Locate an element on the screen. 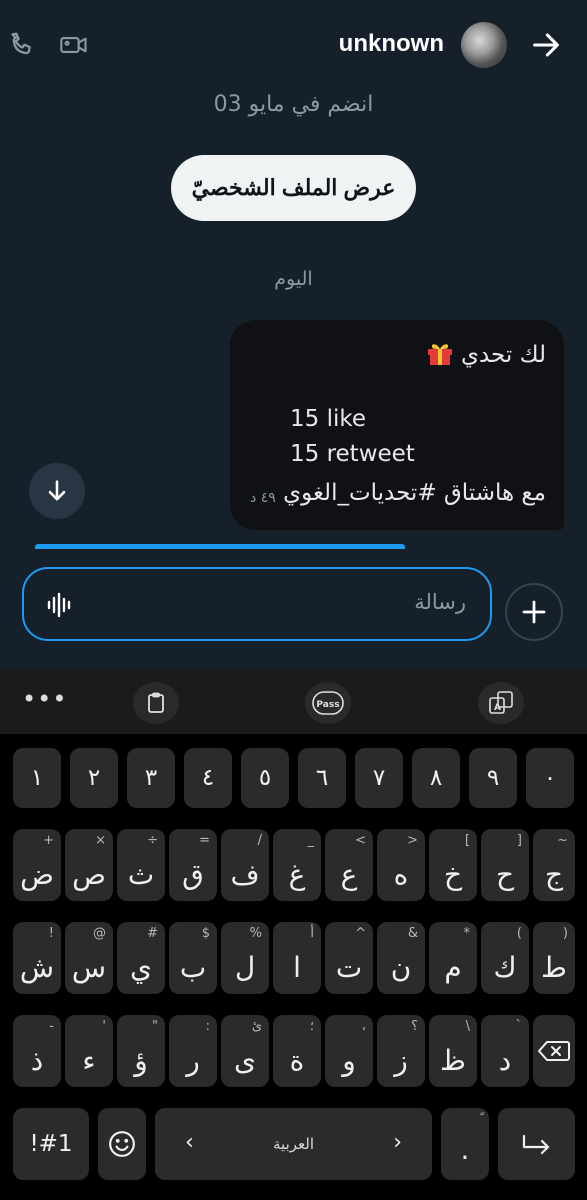 The width and height of the screenshot is (587, 1200). pass-button: Pass is located at coordinates (328, 703).